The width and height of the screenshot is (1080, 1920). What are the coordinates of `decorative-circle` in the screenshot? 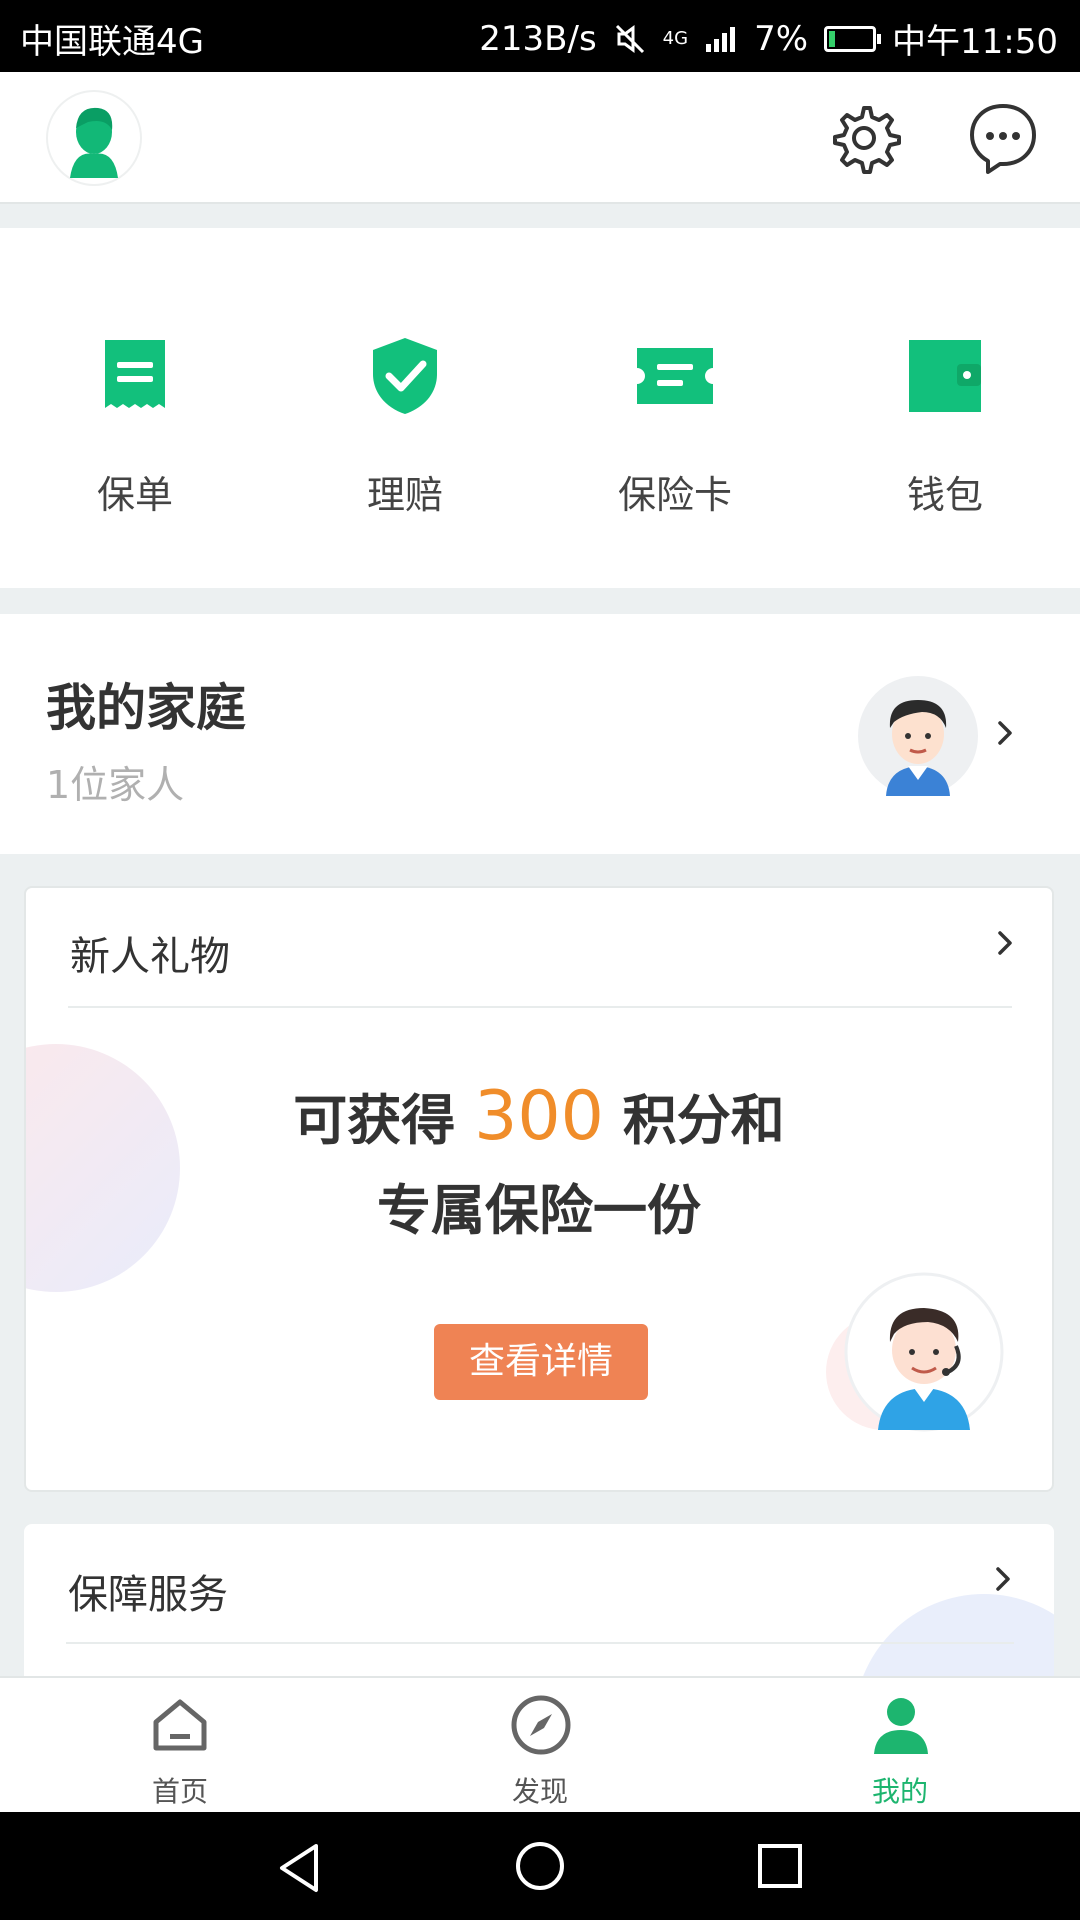 It's located at (957, 1639).